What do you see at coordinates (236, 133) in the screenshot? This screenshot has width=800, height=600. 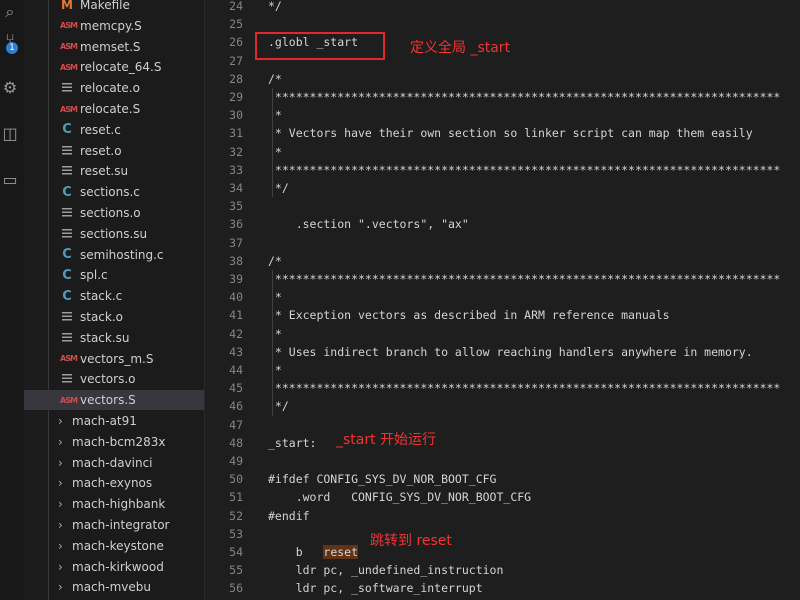 I see `line-number: 31` at bounding box center [236, 133].